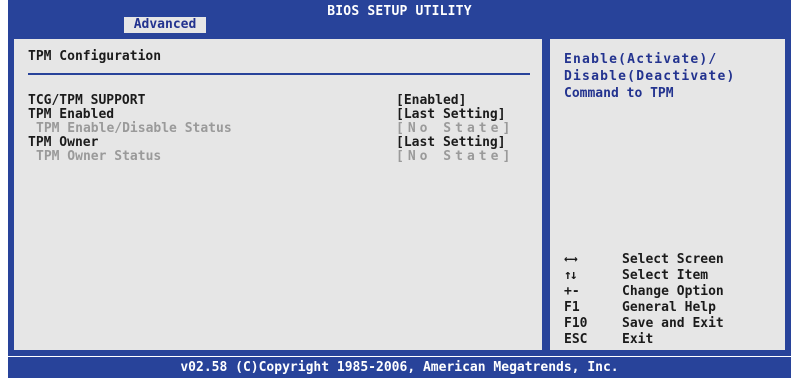  What do you see at coordinates (619, 93) in the screenshot?
I see `help-line: Command to TPM` at bounding box center [619, 93].